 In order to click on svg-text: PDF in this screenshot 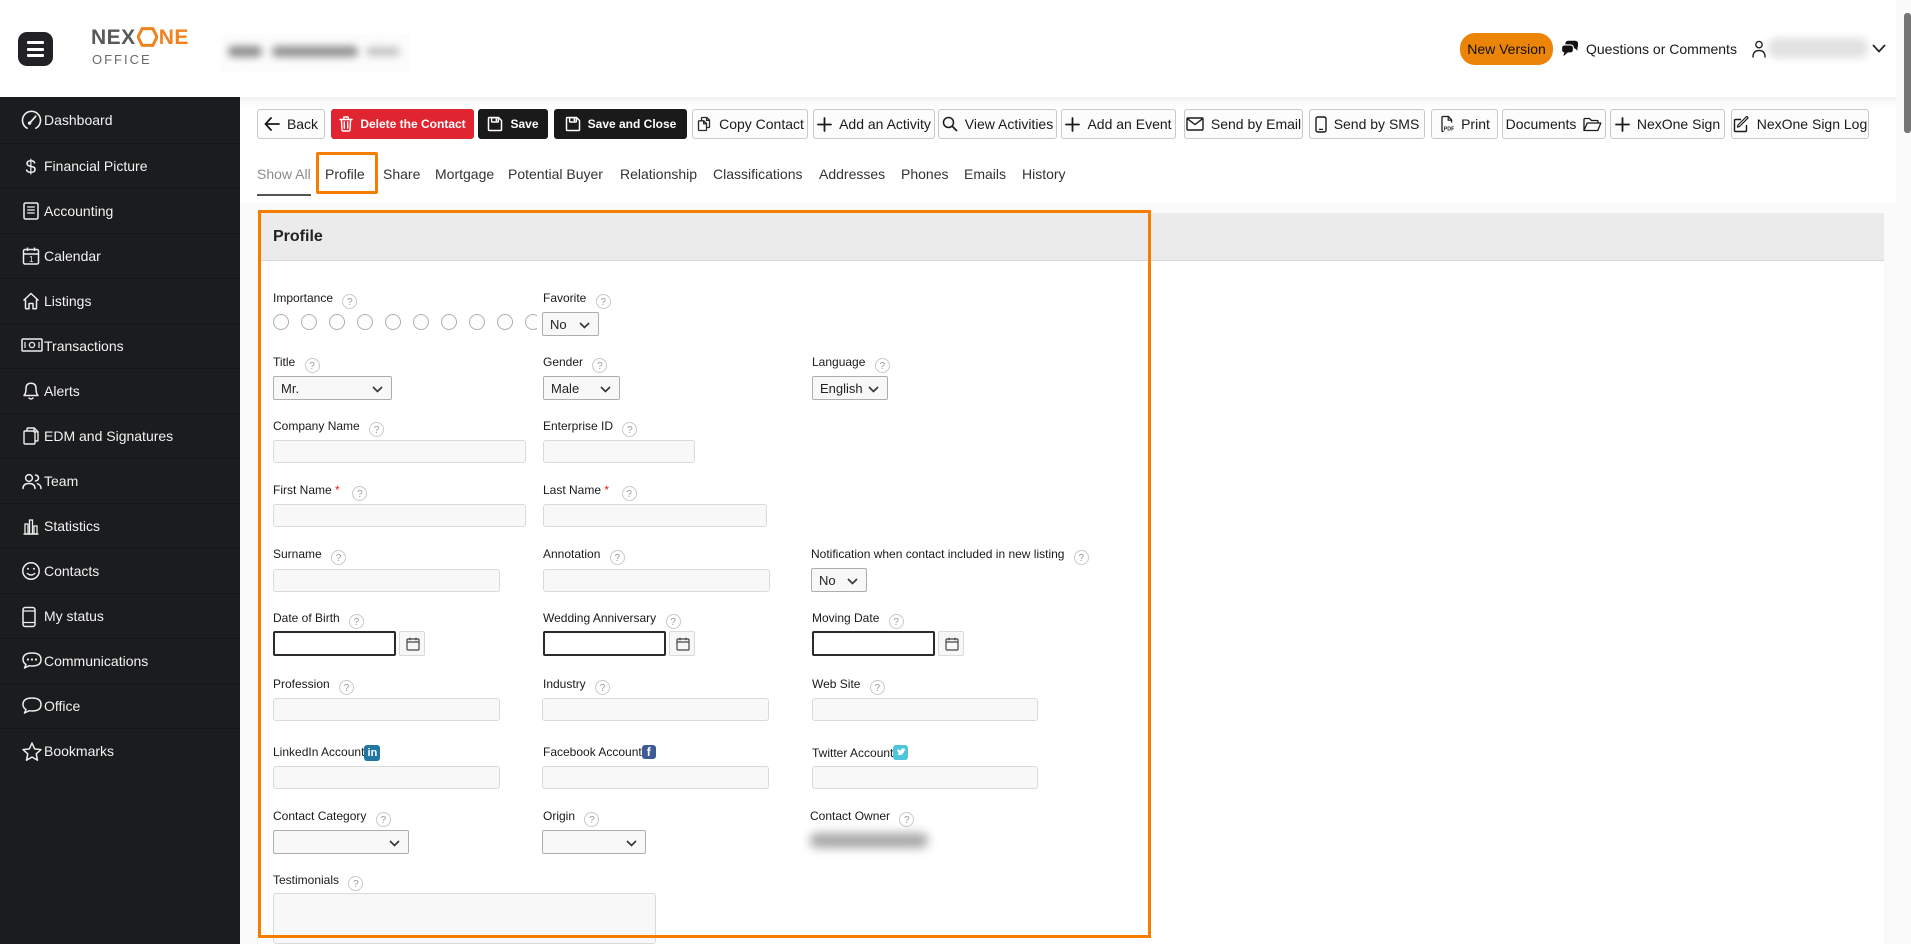, I will do `click(1449, 129)`.